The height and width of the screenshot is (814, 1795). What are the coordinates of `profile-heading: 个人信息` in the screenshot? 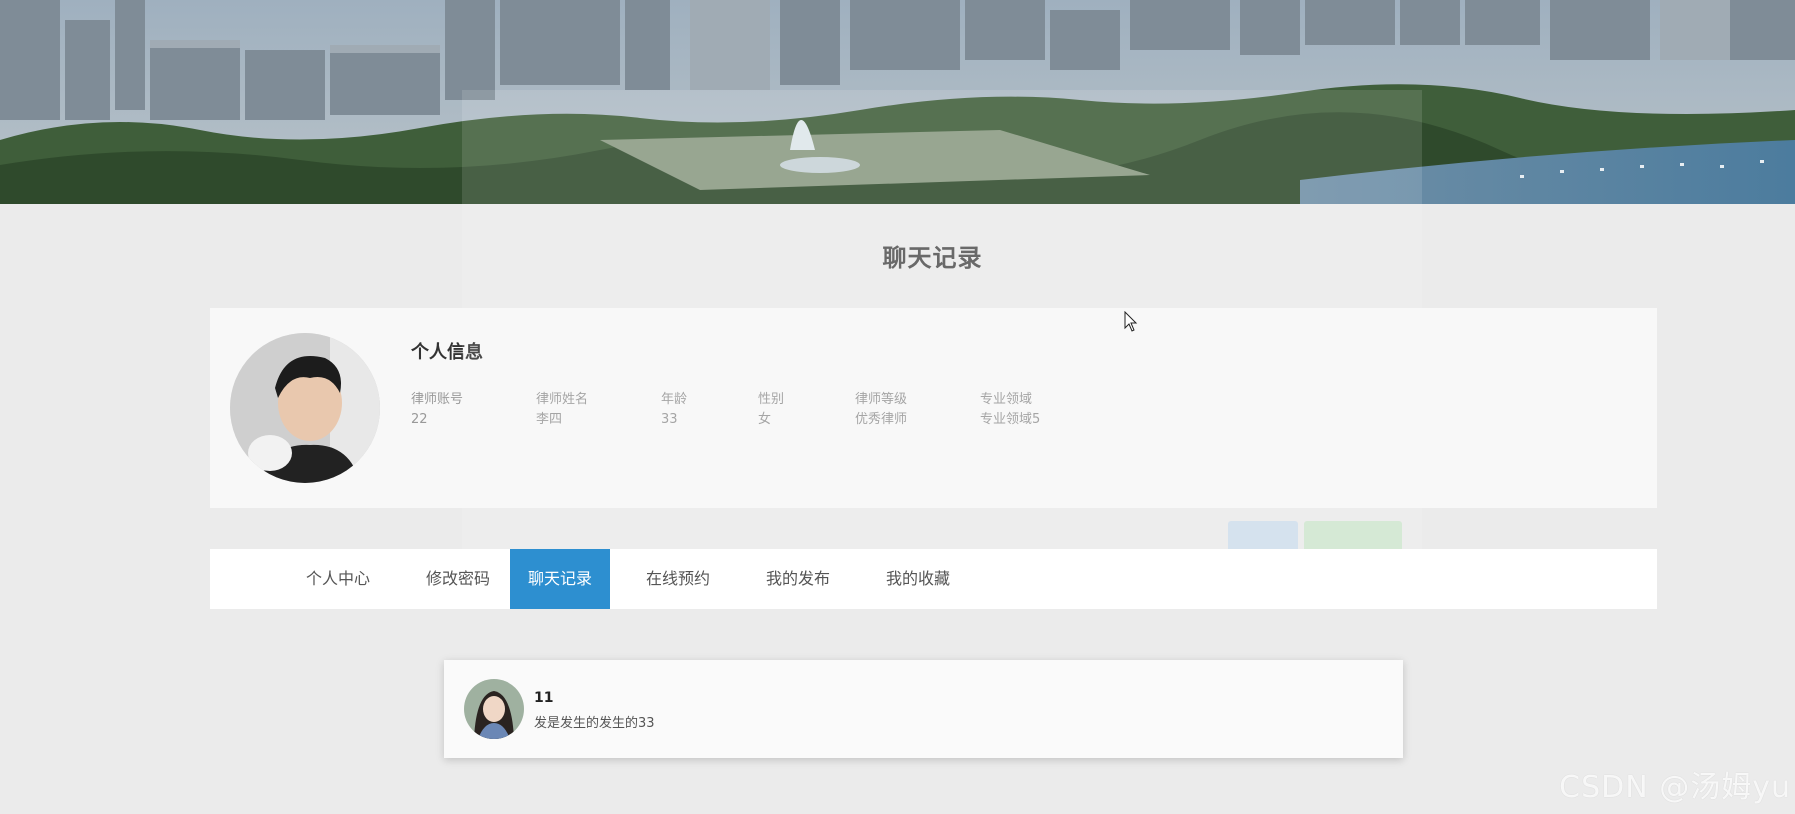 It's located at (447, 352).